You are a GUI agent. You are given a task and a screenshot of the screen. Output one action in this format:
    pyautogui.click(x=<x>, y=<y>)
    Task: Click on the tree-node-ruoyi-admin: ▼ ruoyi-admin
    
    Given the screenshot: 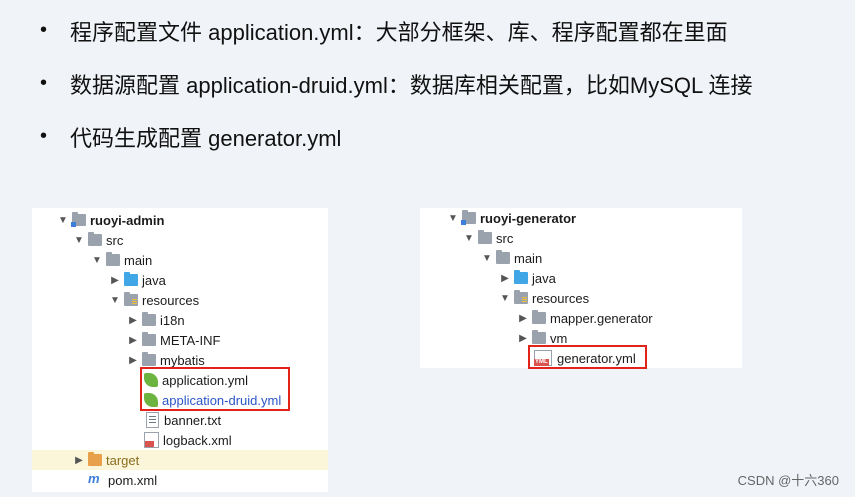 What is the action you would take?
    pyautogui.click(x=180, y=220)
    